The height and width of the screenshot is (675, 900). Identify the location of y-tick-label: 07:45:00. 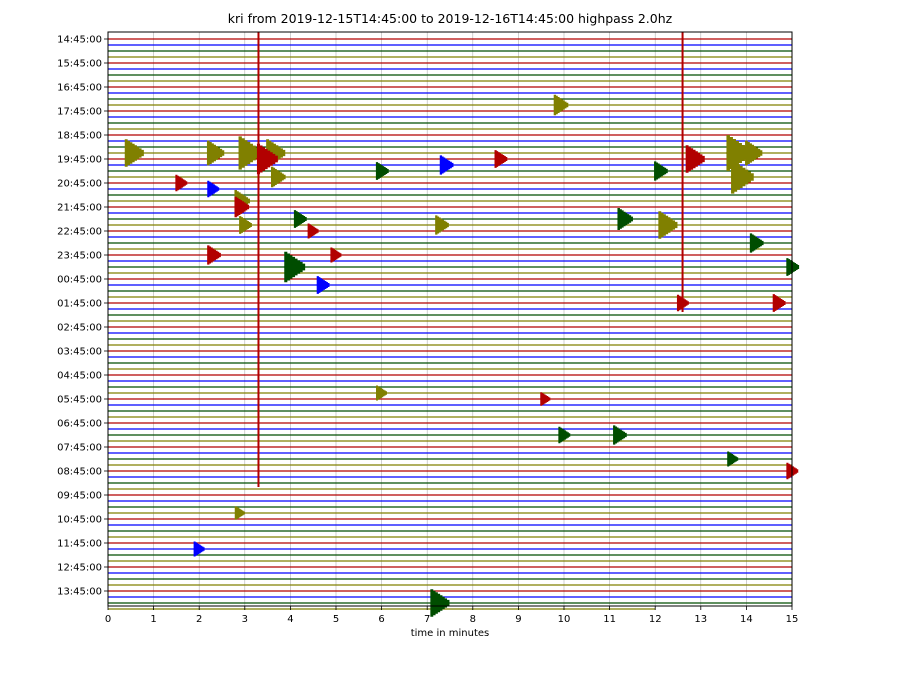
(79, 448).